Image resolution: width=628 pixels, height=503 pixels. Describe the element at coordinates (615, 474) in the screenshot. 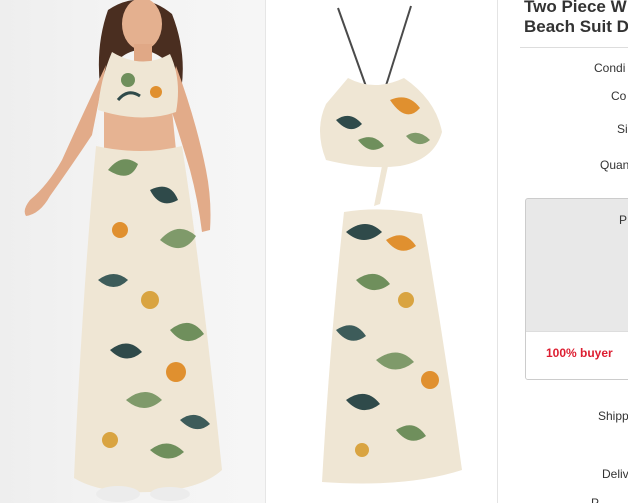

I see `delivery-label: Deliv` at that location.